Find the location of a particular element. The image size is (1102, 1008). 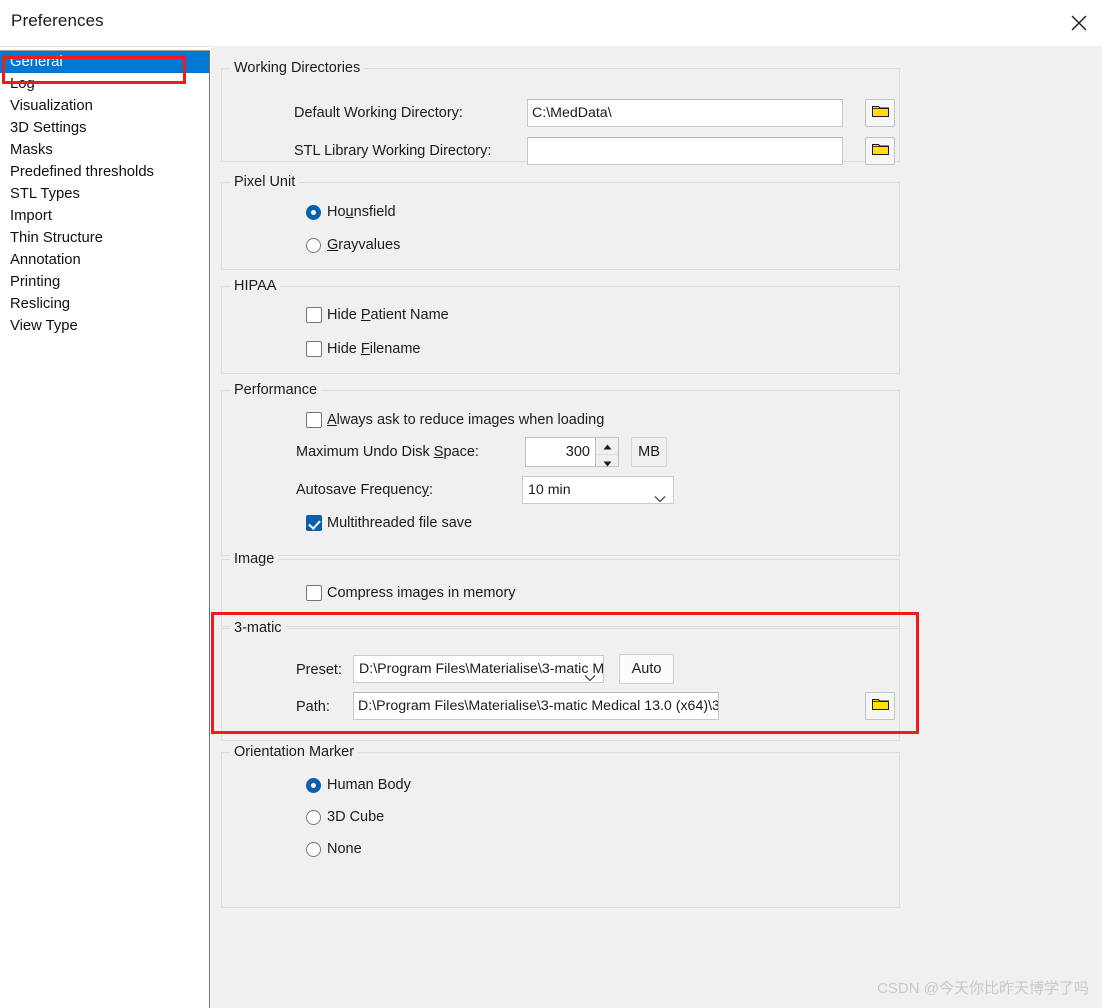

maximum-undo-disk-space-unit: MB is located at coordinates (649, 452).